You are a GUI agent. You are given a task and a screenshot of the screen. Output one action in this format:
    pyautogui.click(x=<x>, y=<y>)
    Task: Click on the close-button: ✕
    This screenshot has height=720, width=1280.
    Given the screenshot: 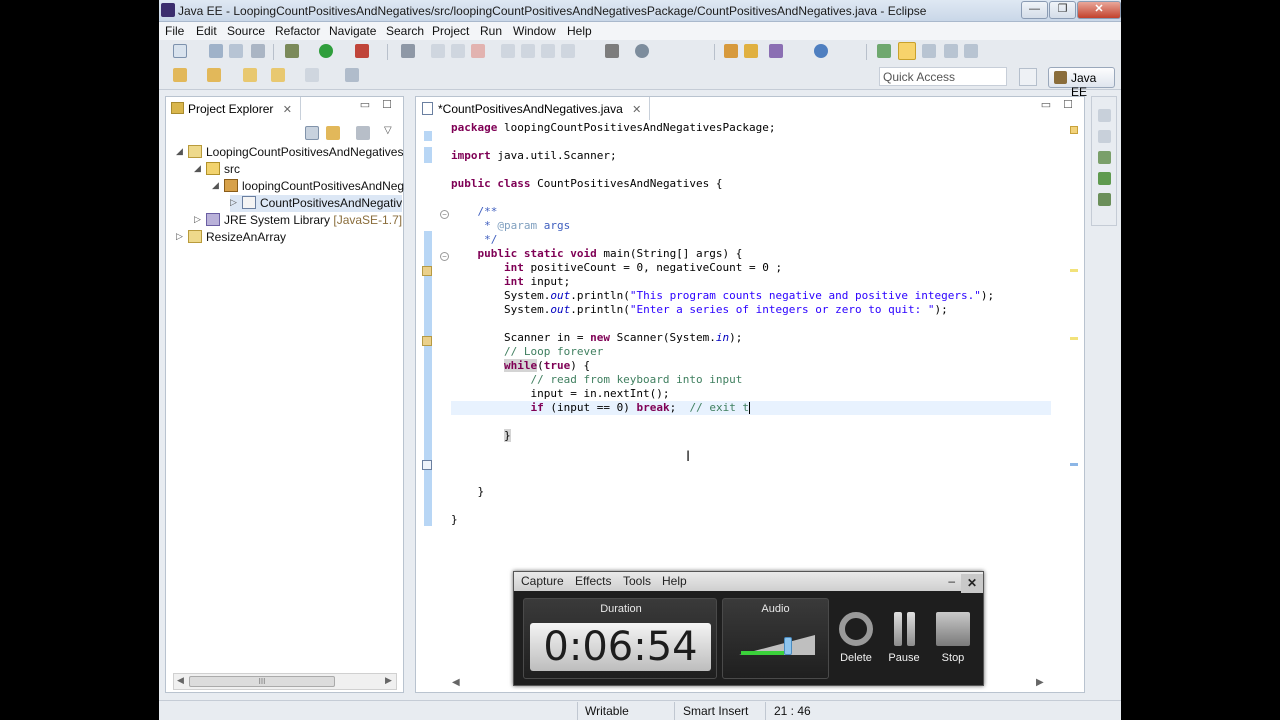 What is the action you would take?
    pyautogui.click(x=1099, y=10)
    